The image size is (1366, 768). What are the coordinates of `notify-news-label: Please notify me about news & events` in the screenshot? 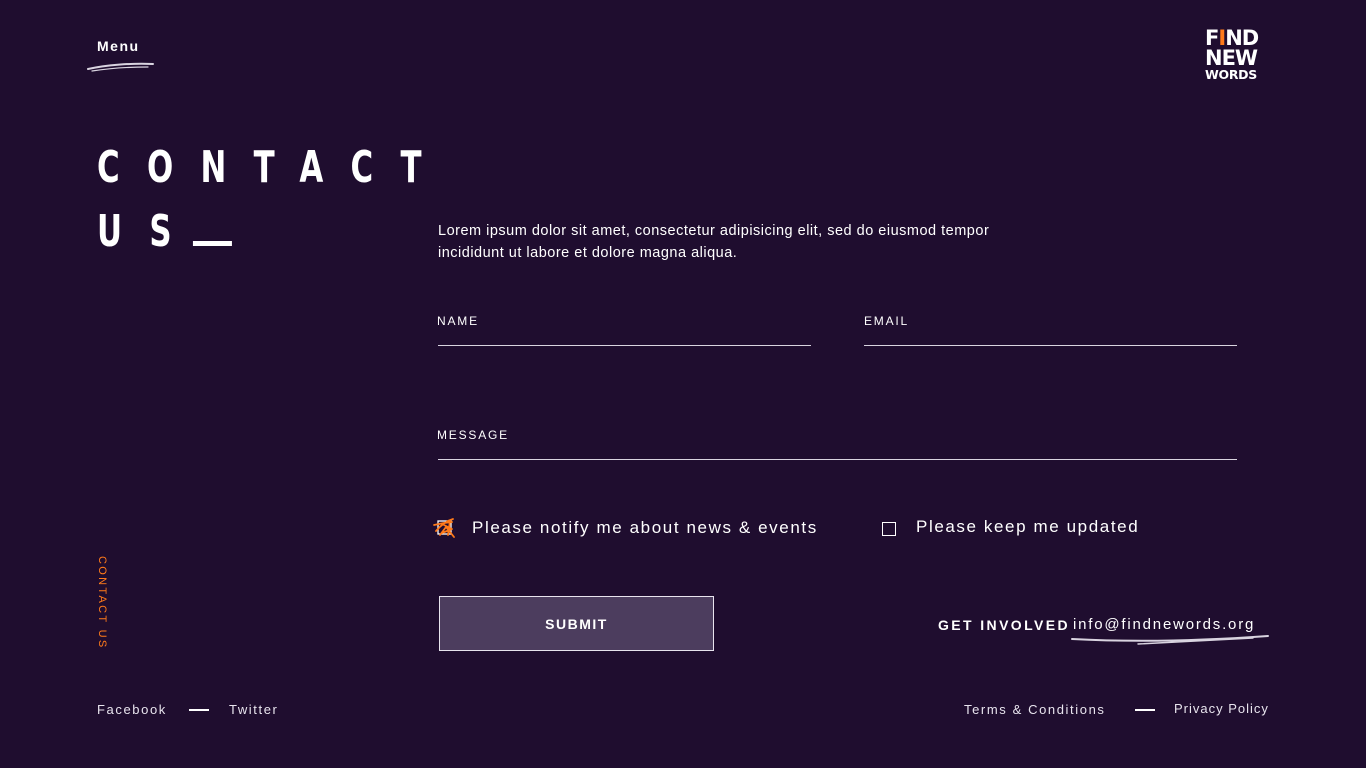 It's located at (645, 527).